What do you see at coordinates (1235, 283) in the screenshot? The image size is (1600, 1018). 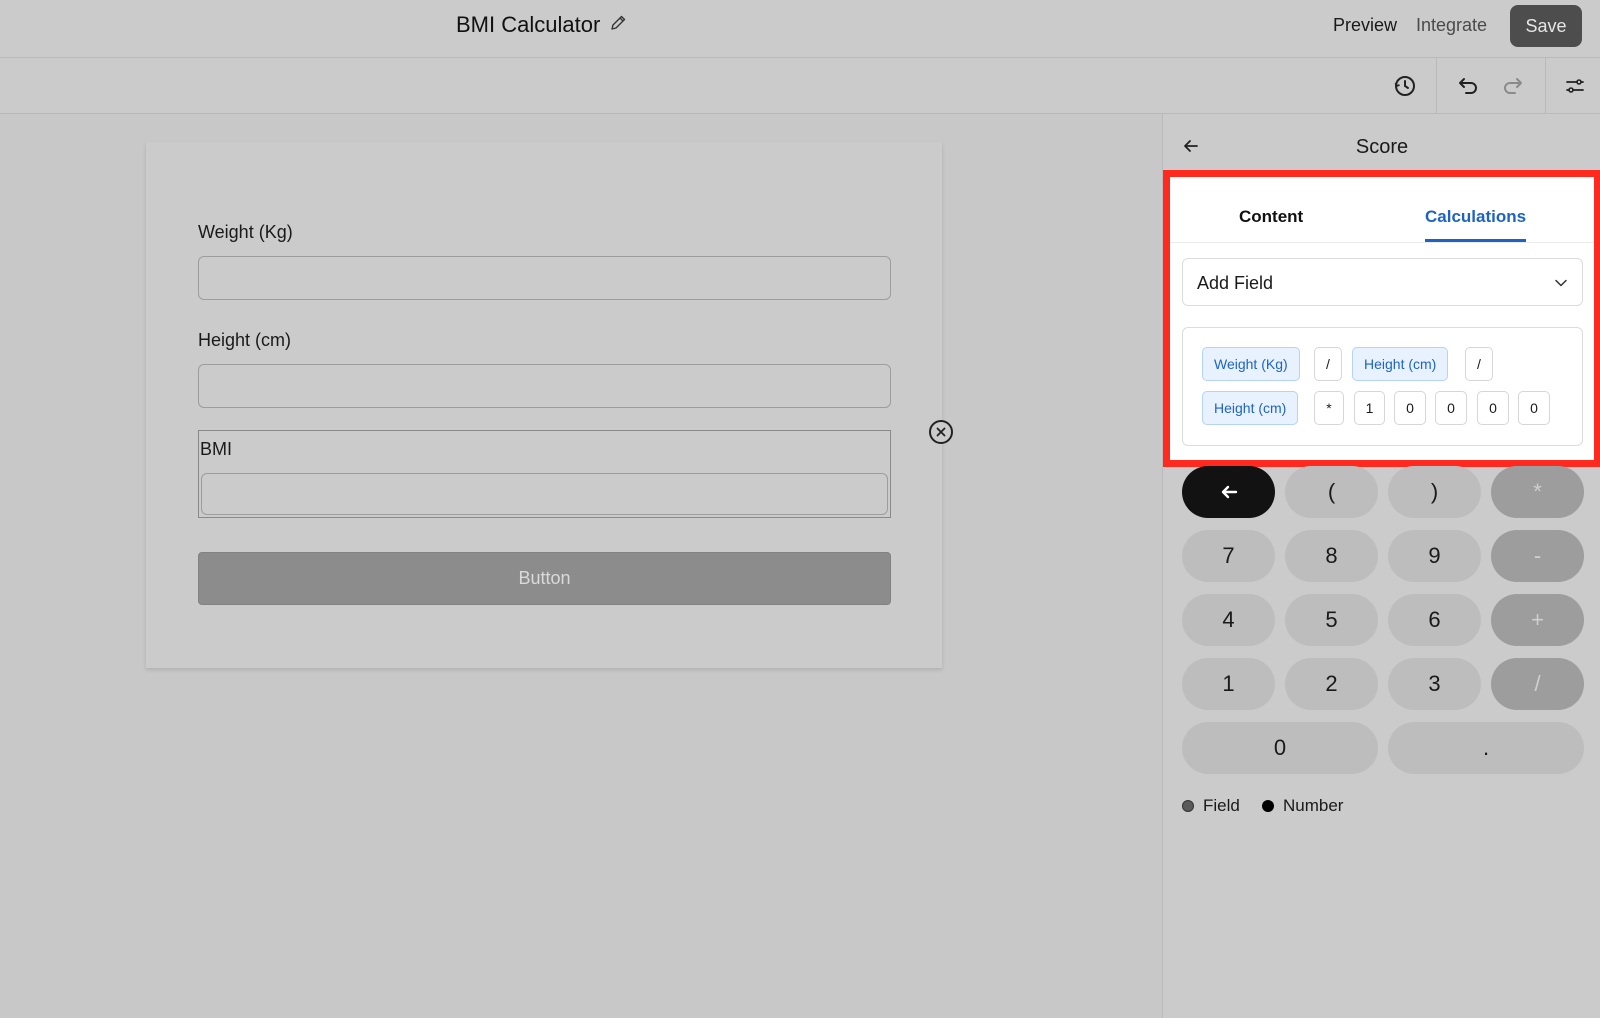 I see `add-field-label: Add Field` at bounding box center [1235, 283].